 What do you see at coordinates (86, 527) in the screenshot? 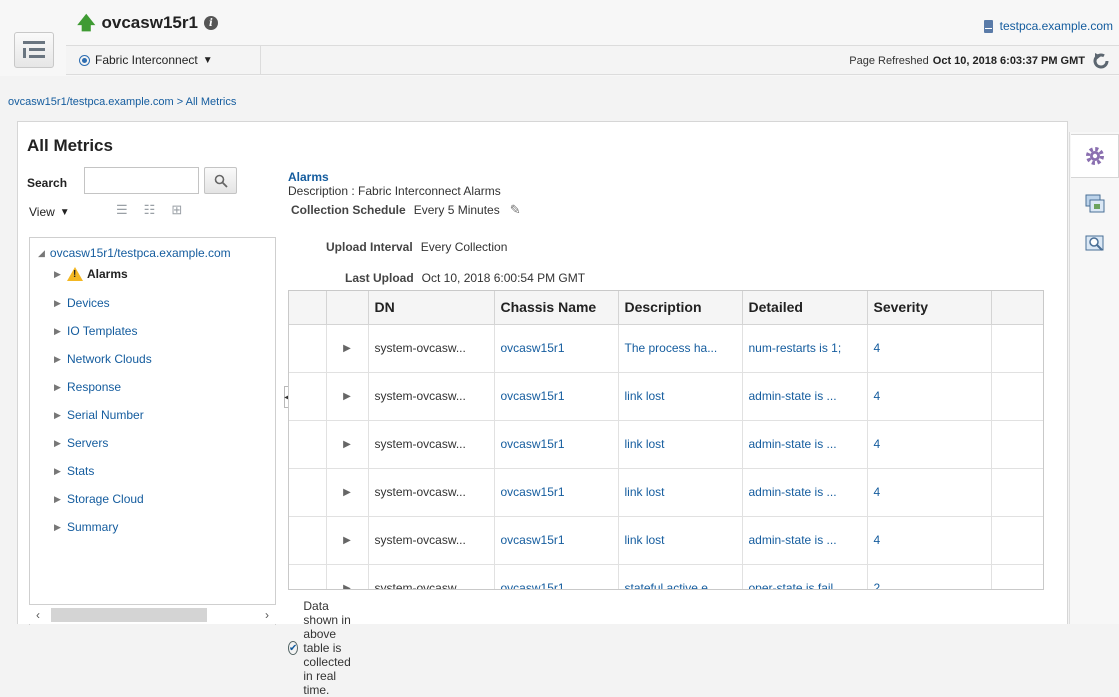
I see `tree-item-summary: ▶ Summary` at bounding box center [86, 527].